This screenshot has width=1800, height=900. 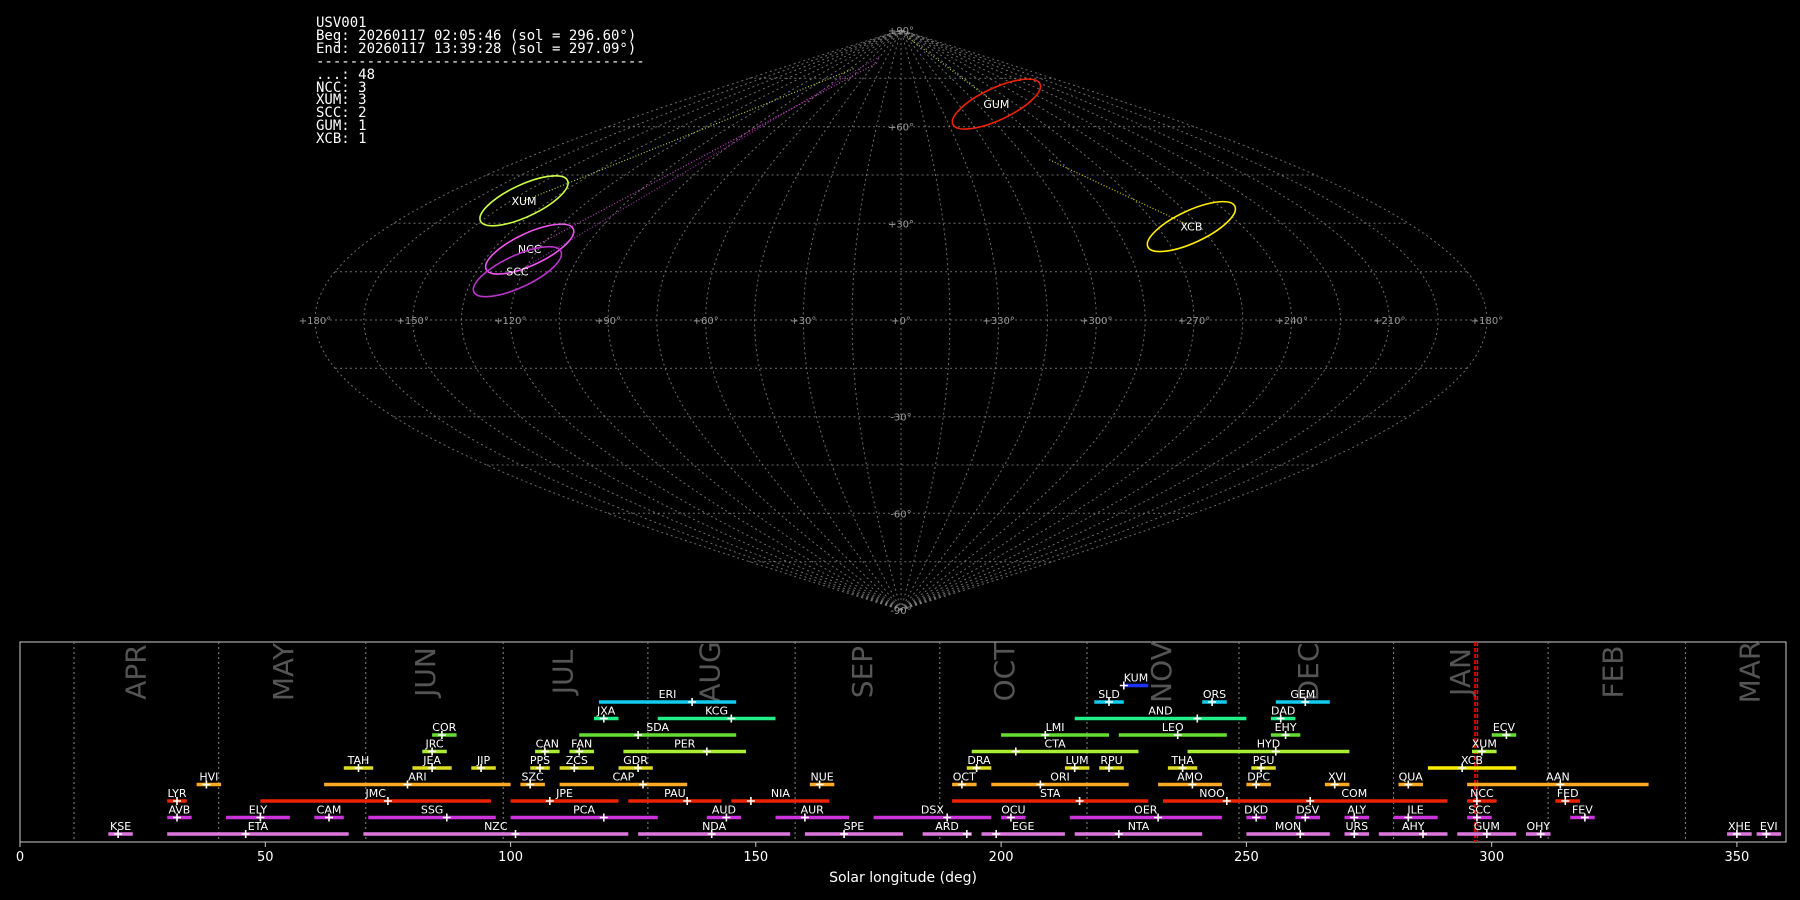 I want to click on shower-label: XHE, so click(x=1739, y=826).